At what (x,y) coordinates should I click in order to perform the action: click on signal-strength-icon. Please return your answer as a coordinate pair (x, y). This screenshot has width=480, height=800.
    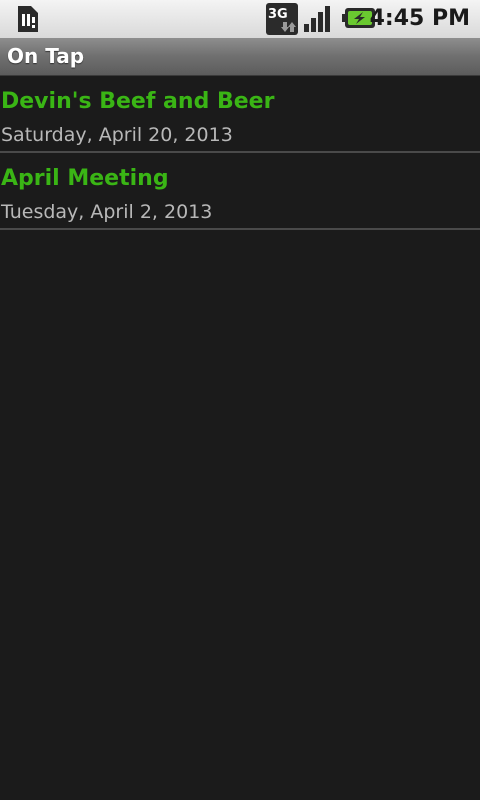
    Looking at the image, I should click on (319, 19).